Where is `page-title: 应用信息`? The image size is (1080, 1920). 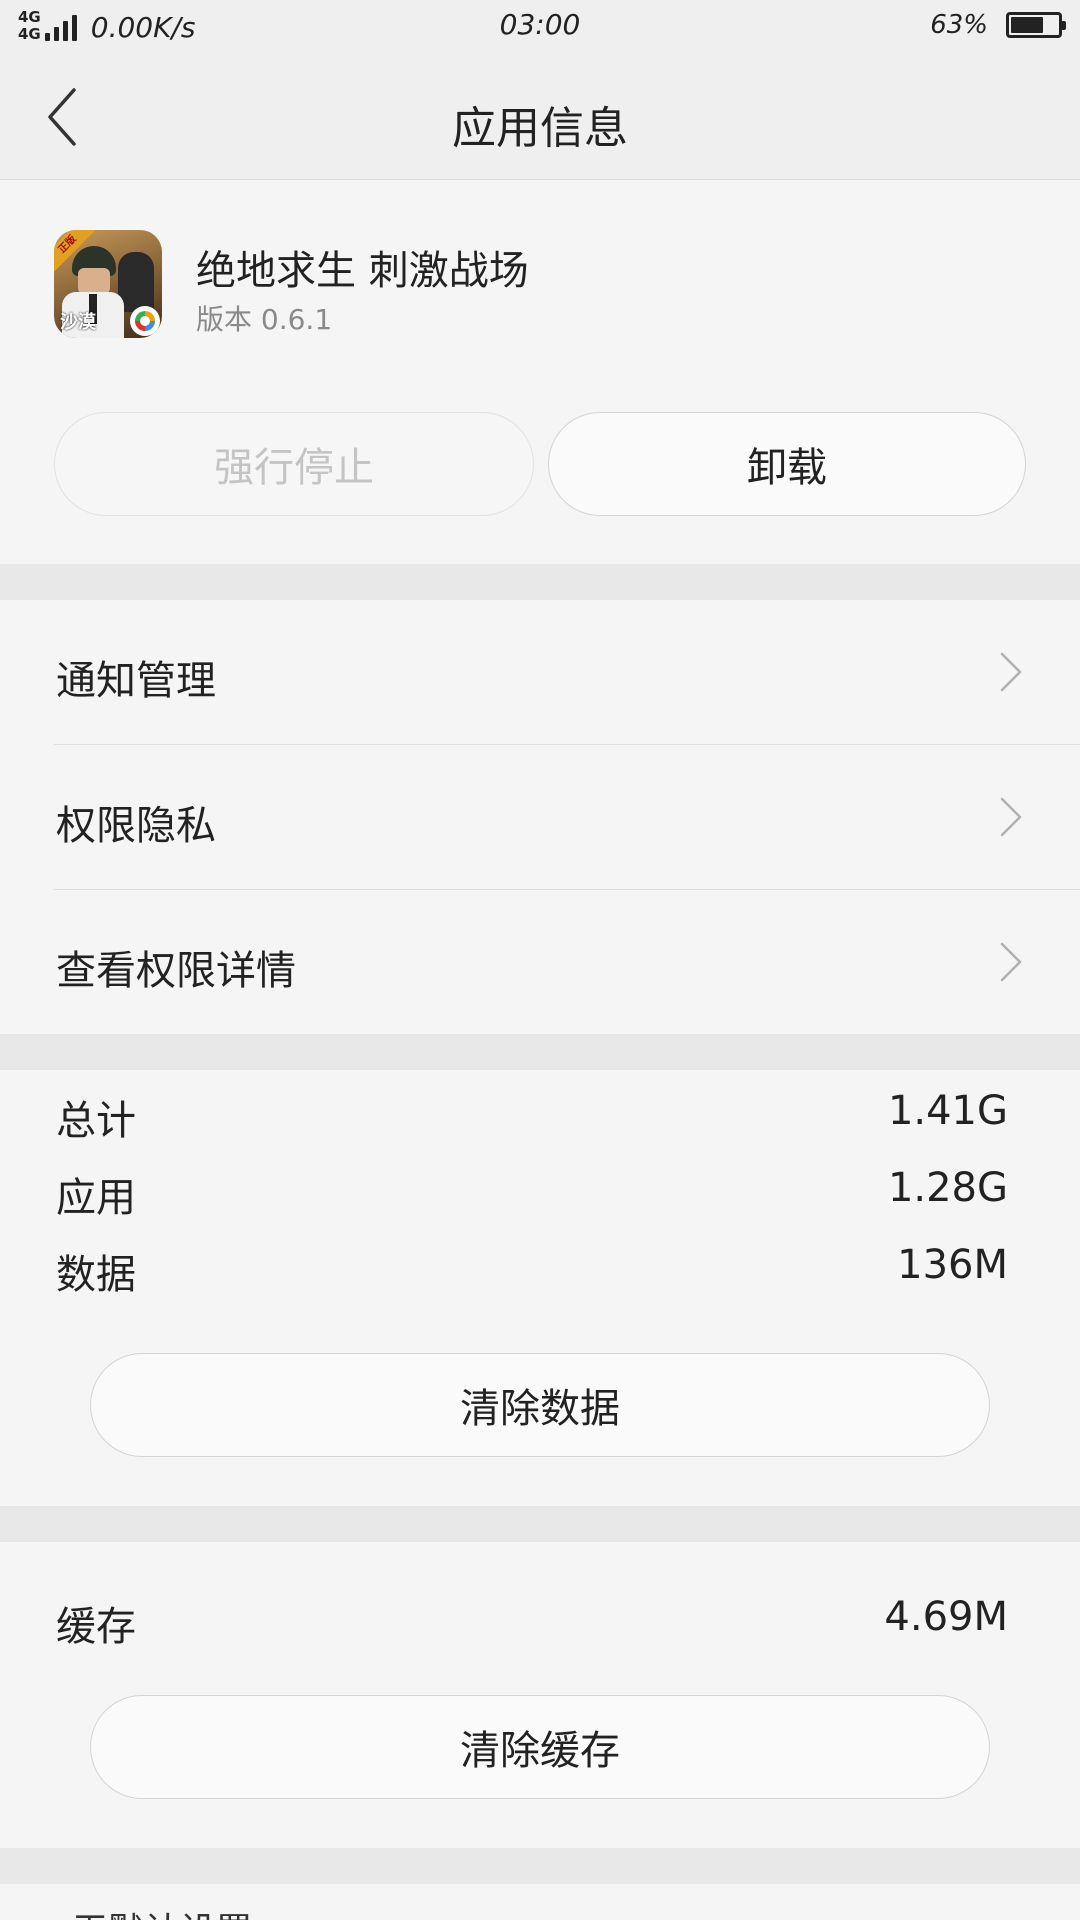 page-title: 应用信息 is located at coordinates (540, 128).